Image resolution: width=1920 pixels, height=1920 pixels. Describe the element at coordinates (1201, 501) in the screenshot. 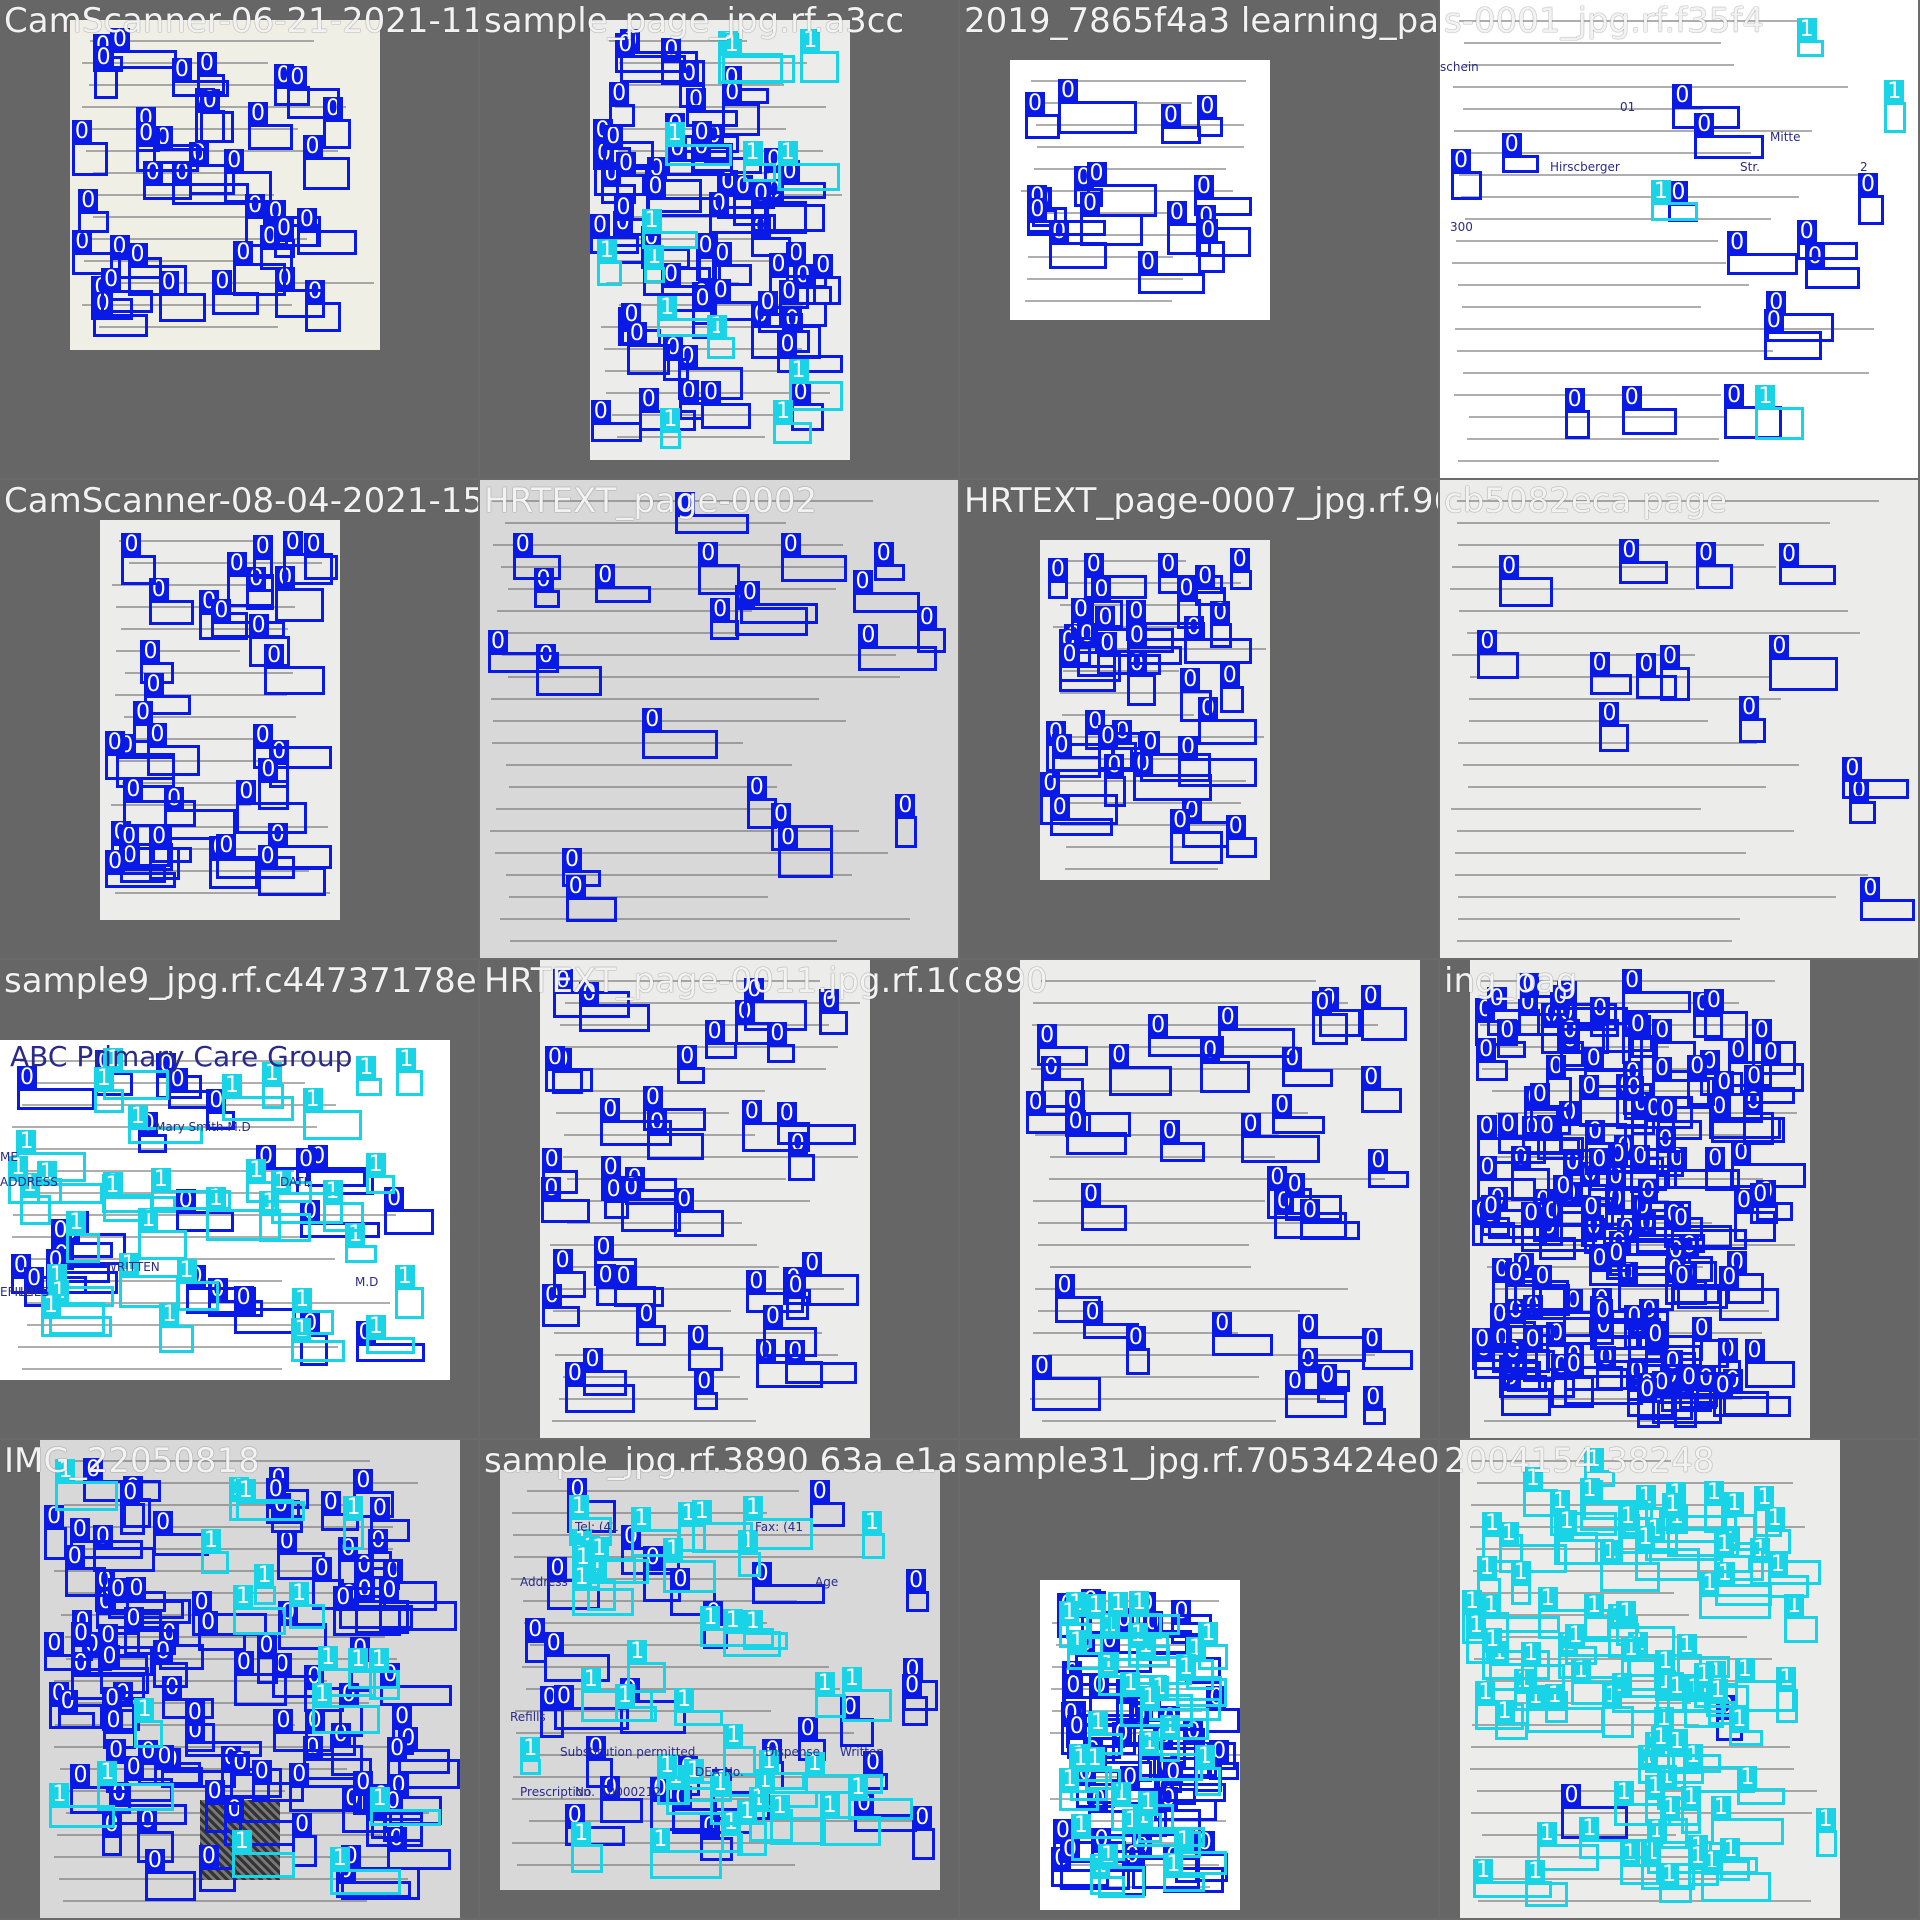

I see `tile-filename-label: HRTEXT_page-0007_jpg.rf.961864` at that location.